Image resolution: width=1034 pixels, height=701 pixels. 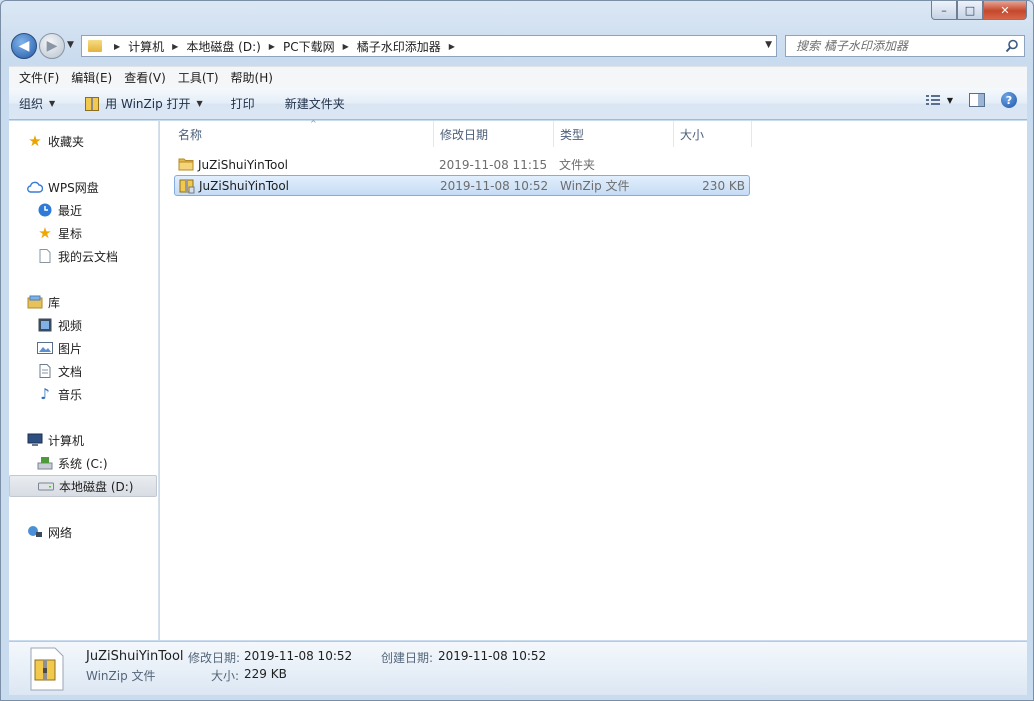 I want to click on nav-pictures: 图片, so click(x=59, y=348).